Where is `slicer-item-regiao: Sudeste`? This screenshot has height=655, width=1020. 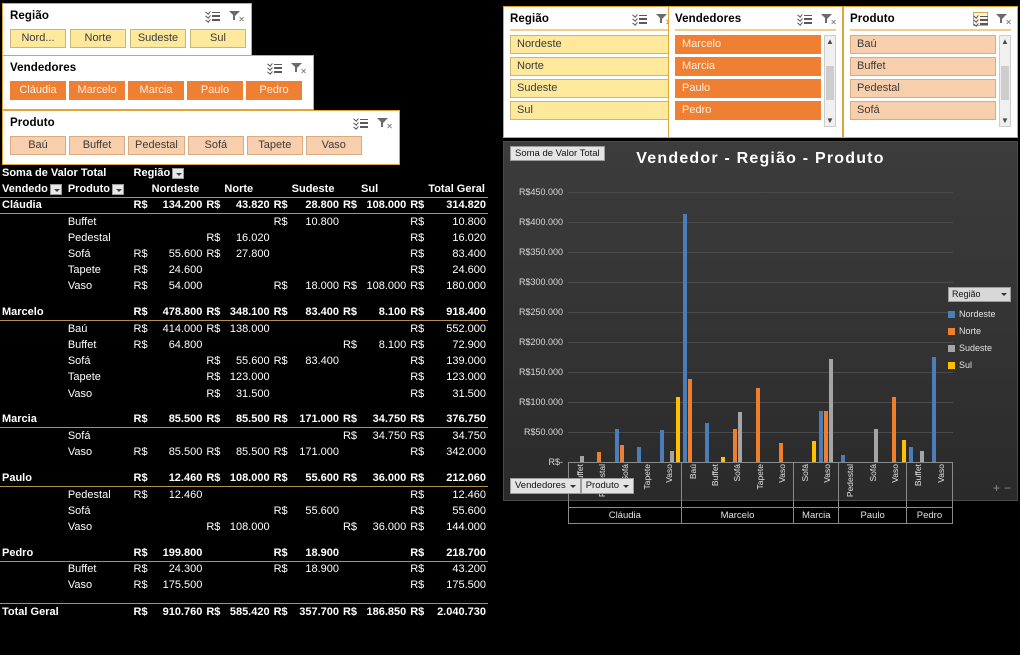
slicer-item-regiao: Sudeste is located at coordinates (158, 38).